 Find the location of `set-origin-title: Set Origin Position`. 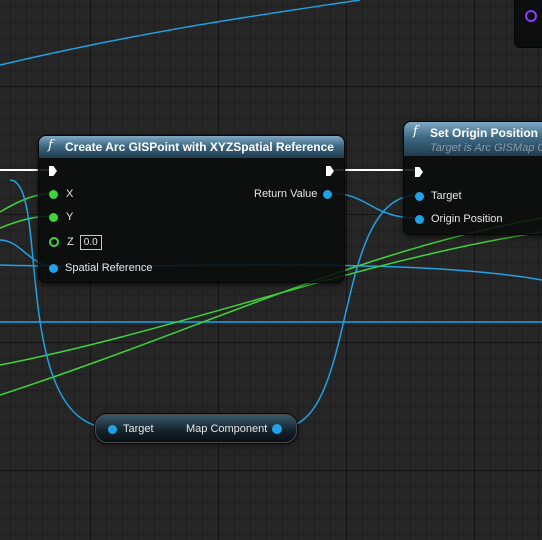

set-origin-title: Set Origin Position is located at coordinates (484, 133).